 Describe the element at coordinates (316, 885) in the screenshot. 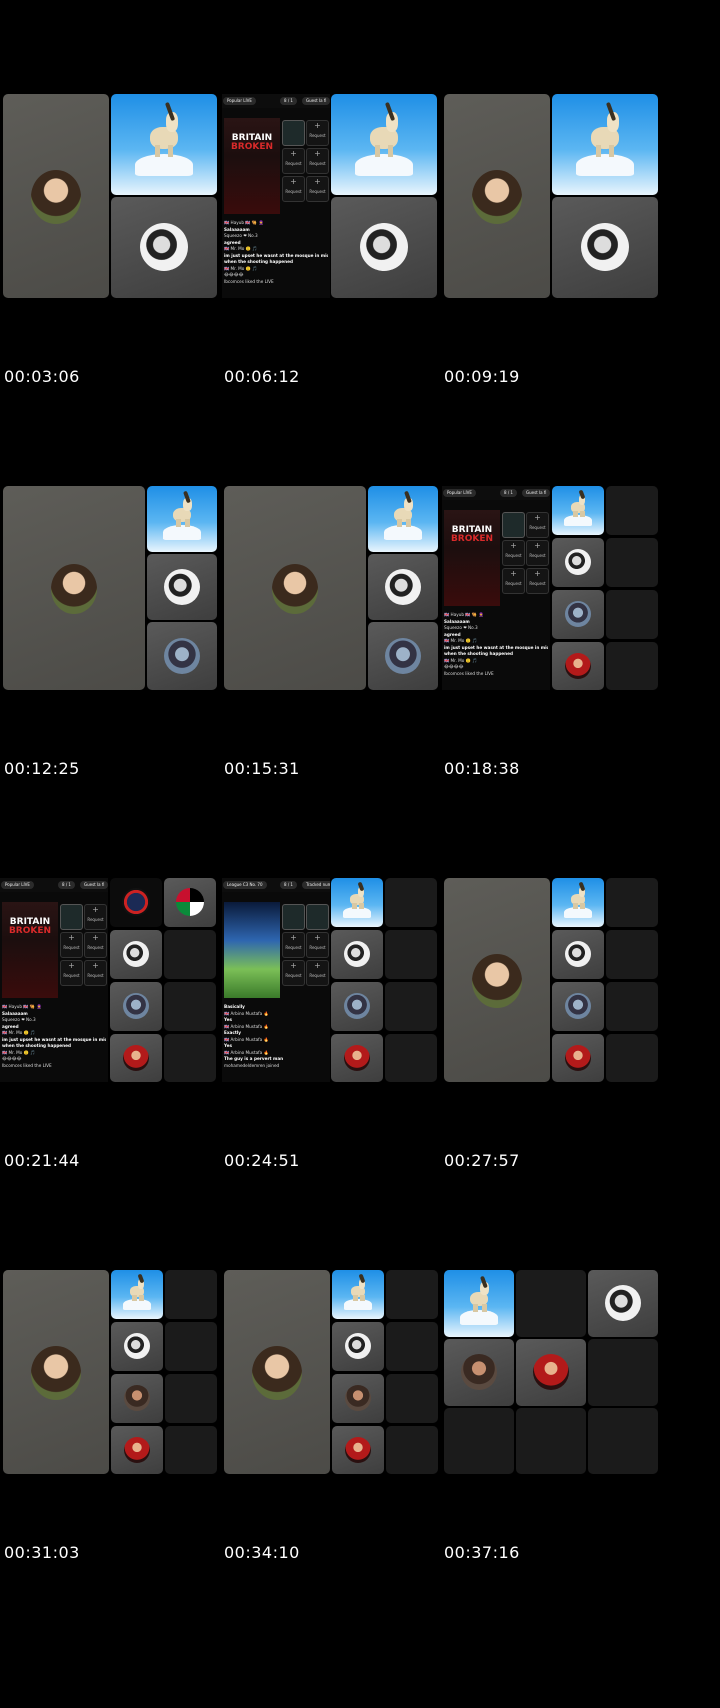

I see `tracked-pill: Tracked num` at that location.